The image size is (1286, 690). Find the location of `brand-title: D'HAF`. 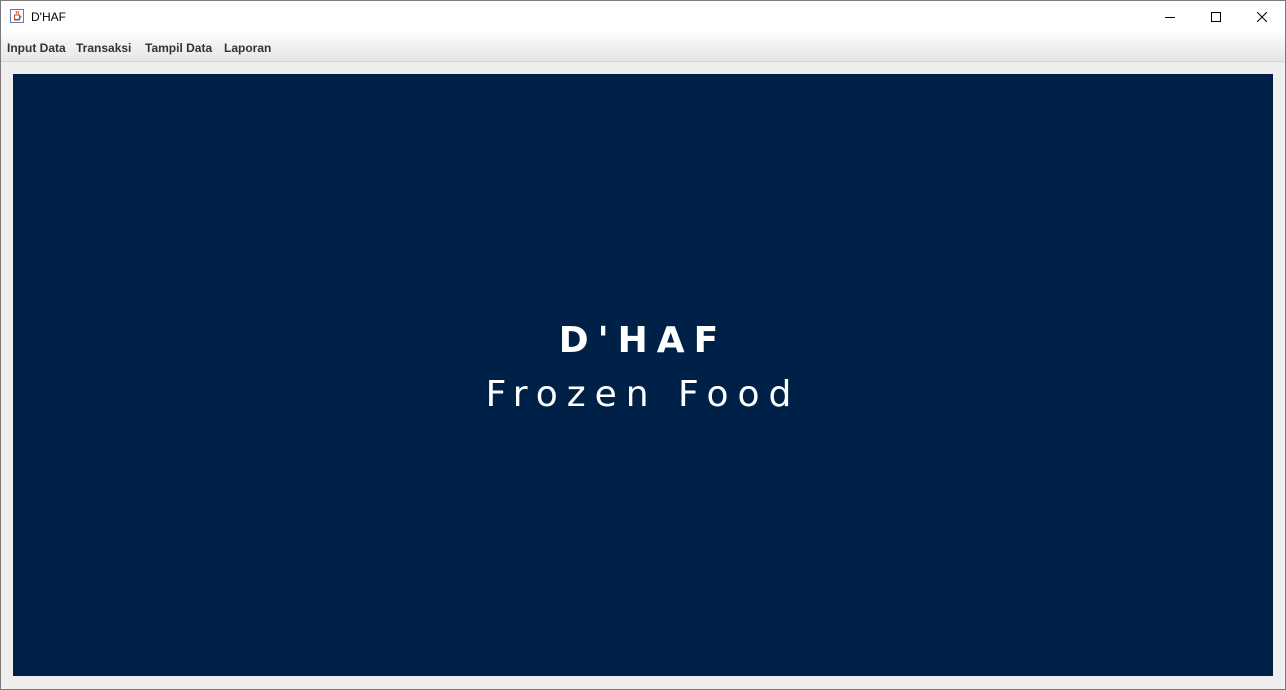

brand-title: D'HAF is located at coordinates (643, 340).